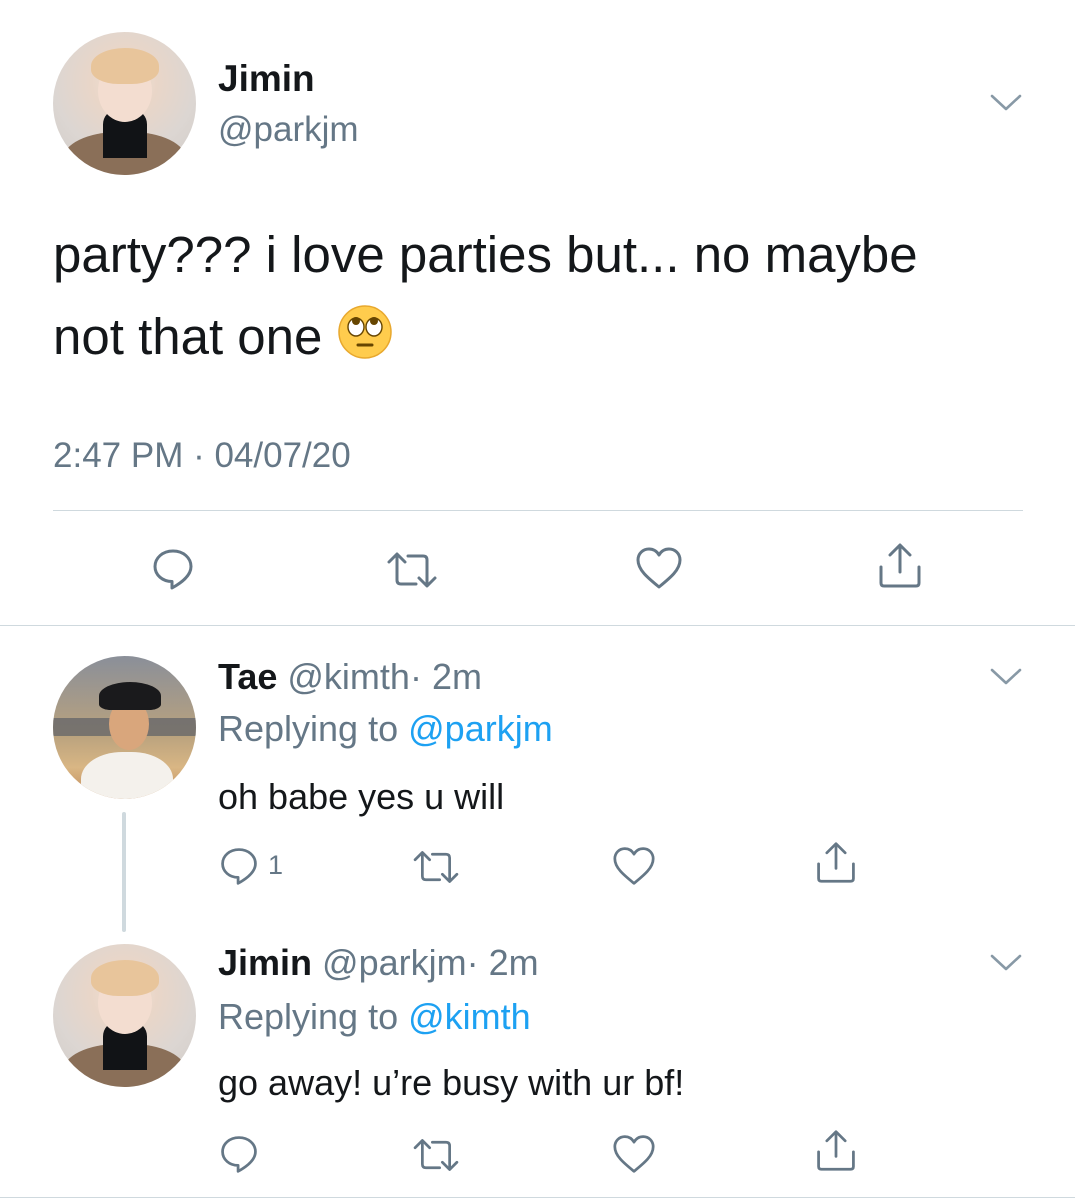 The image size is (1075, 1200). What do you see at coordinates (548, 340) in the screenshot?
I see `tweet-text-line-2: not that one` at bounding box center [548, 340].